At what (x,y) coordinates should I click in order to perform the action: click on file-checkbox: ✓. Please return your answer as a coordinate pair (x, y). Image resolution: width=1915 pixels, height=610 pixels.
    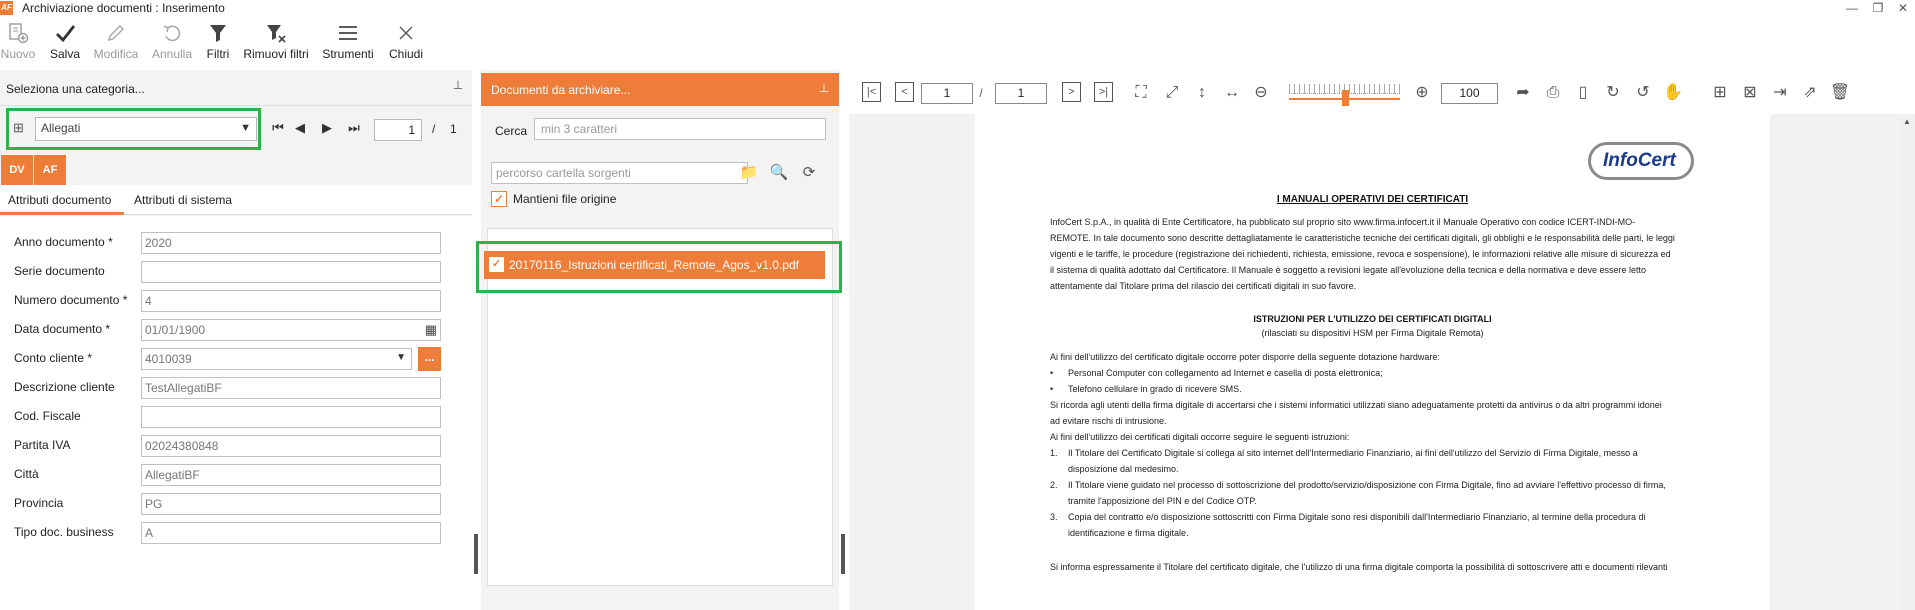
    Looking at the image, I should click on (496, 264).